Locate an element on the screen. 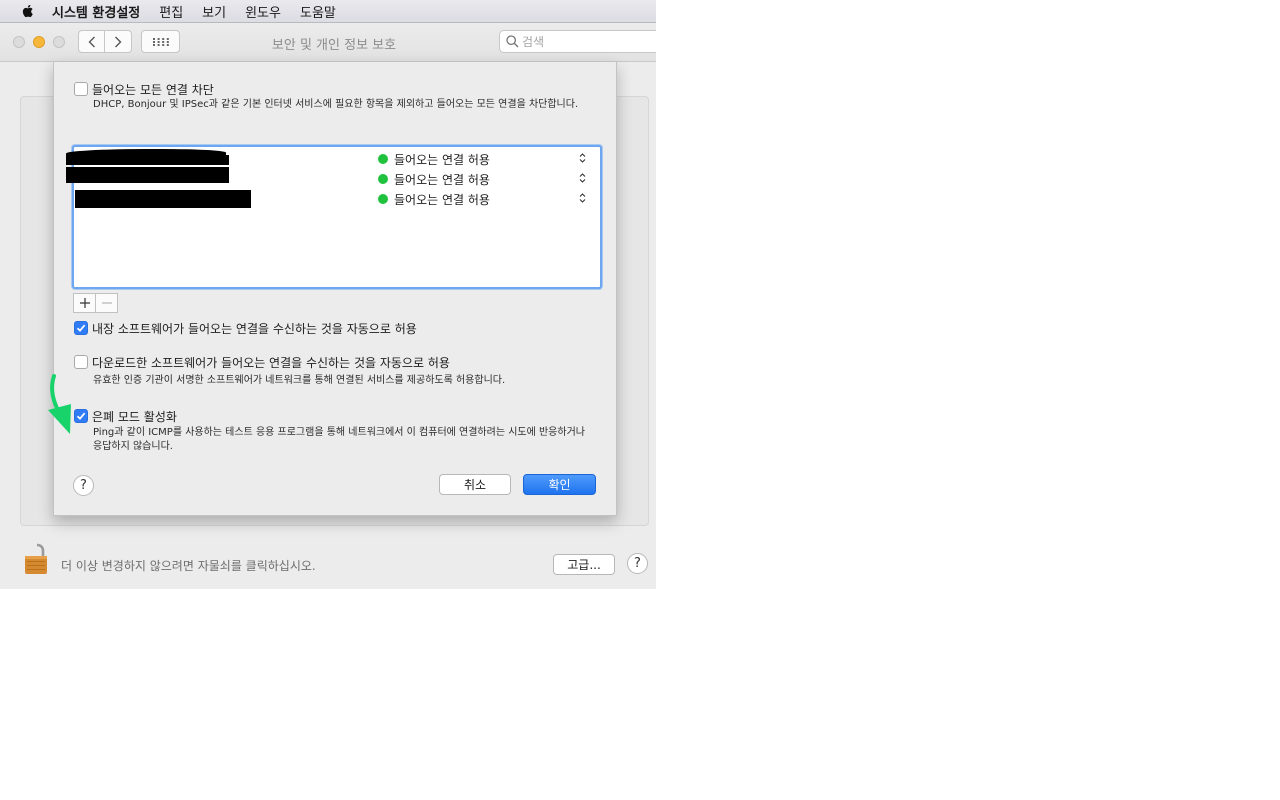 The image size is (1280, 800). menu-bar: 시스템 환경설정 편집 보기 윈도우 도움말 is located at coordinates (328, 11).